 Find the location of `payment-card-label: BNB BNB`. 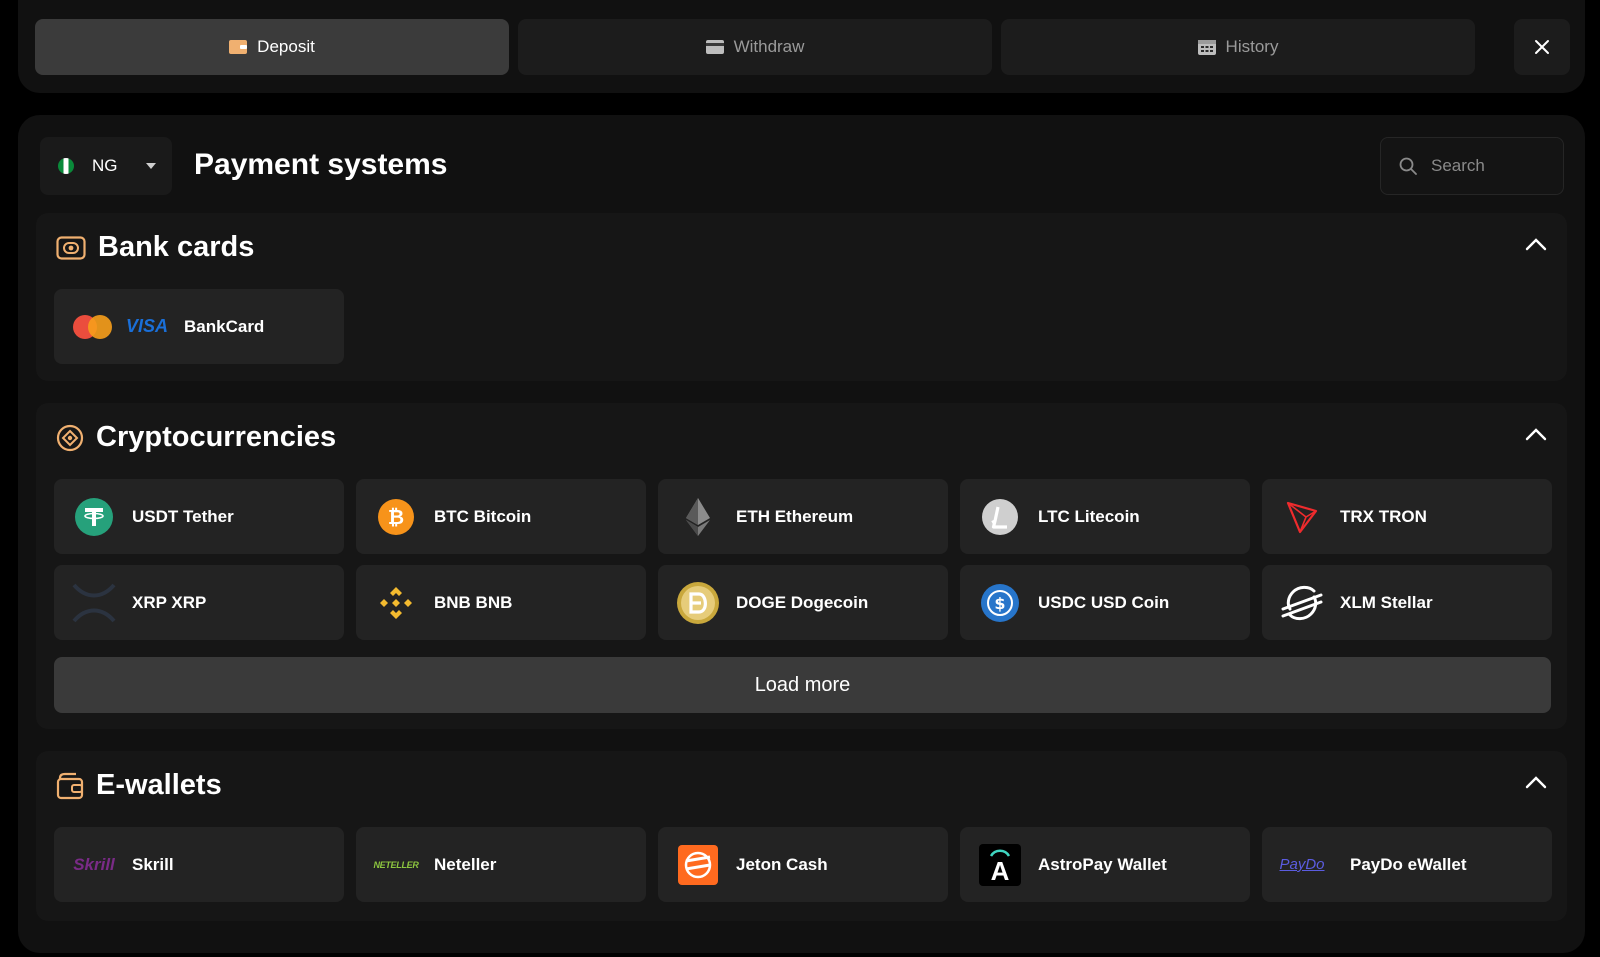

payment-card-label: BNB BNB is located at coordinates (473, 602).